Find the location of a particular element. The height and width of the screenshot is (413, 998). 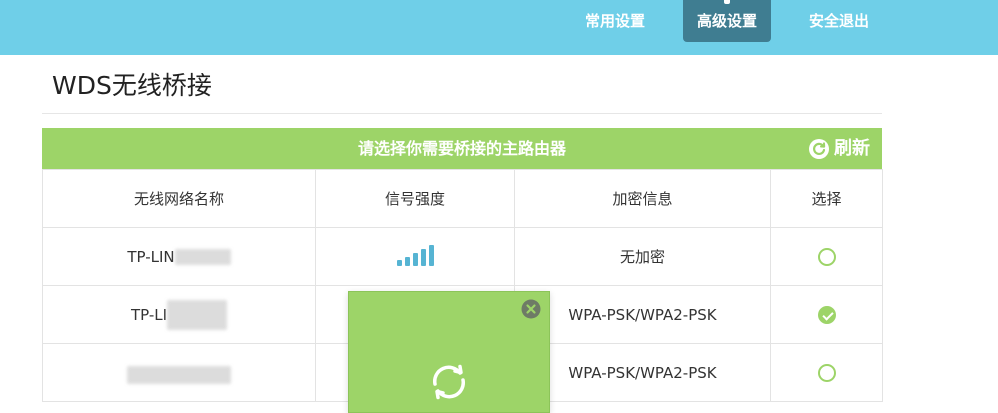

table-header-row: 无线网络名称 信号强度 加密信息 选择 is located at coordinates (462, 198).